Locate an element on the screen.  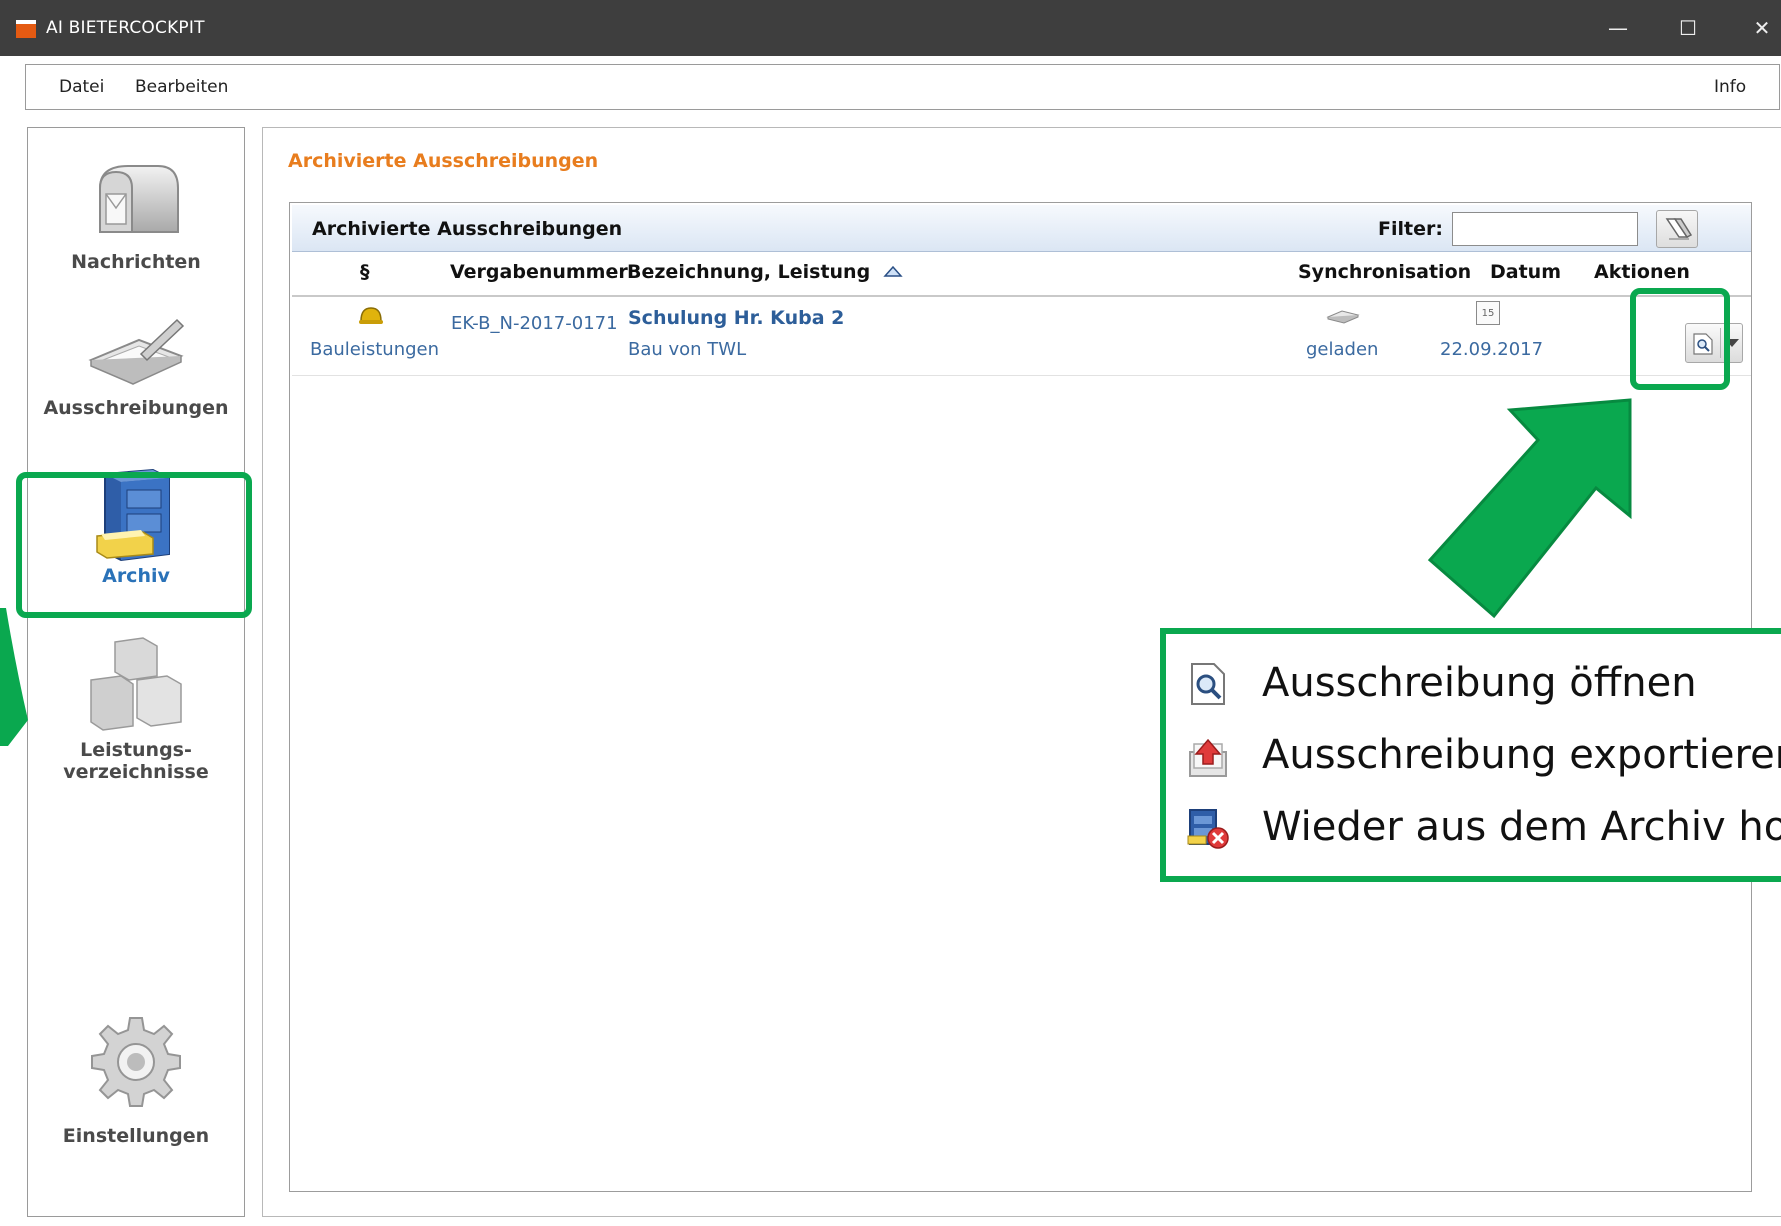
menu-item-restore: Wieder aus dem Archiv hole is located at coordinates (1483, 826).